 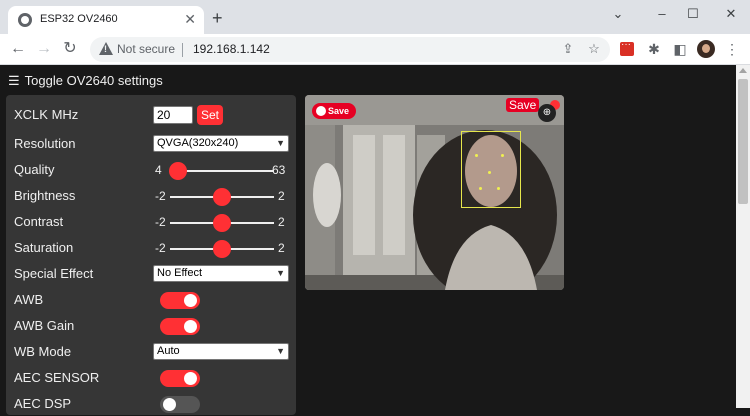 What do you see at coordinates (627, 47) in the screenshot?
I see `extension-icon` at bounding box center [627, 47].